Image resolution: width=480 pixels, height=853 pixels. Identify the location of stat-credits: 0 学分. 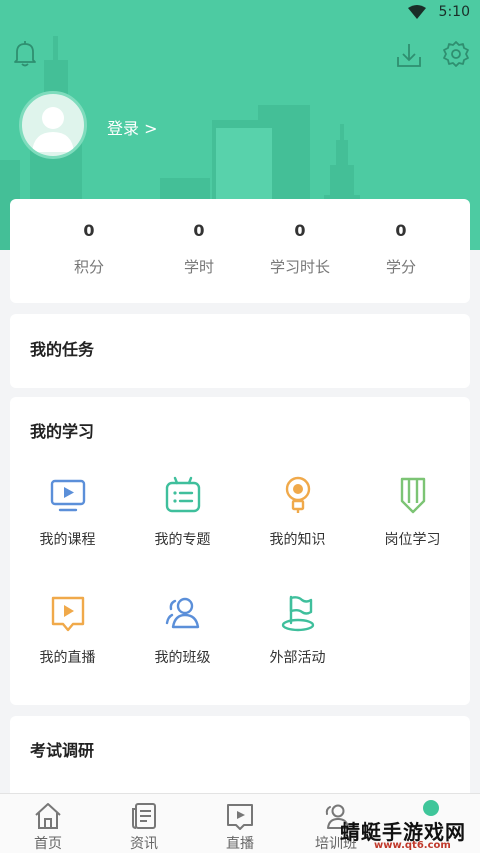
(401, 238).